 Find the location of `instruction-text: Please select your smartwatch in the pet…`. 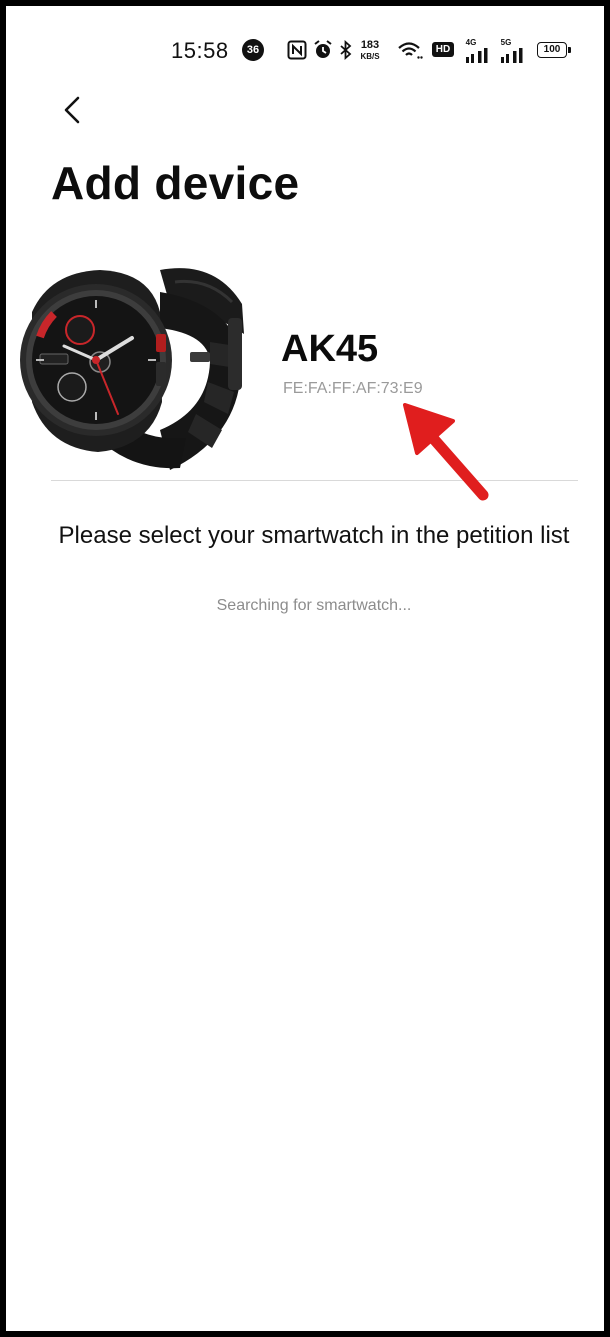

instruction-text: Please select your smartwatch in the pet… is located at coordinates (314, 535).